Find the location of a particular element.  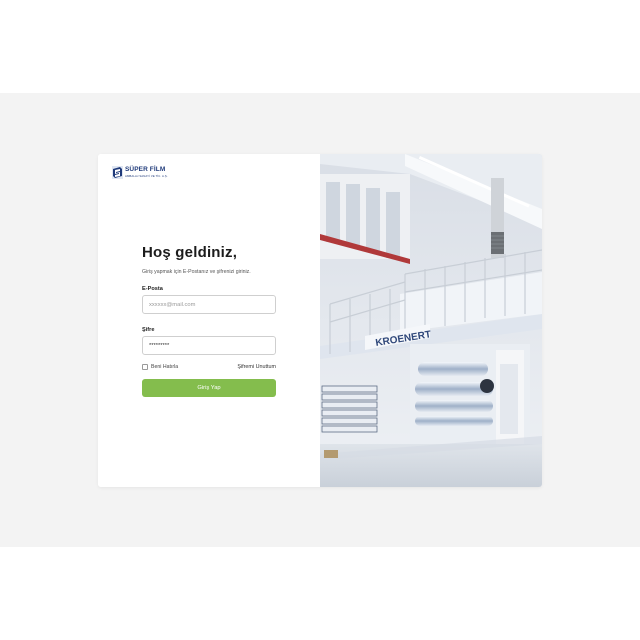

remember-me: Beni Hatırla is located at coordinates (160, 367).